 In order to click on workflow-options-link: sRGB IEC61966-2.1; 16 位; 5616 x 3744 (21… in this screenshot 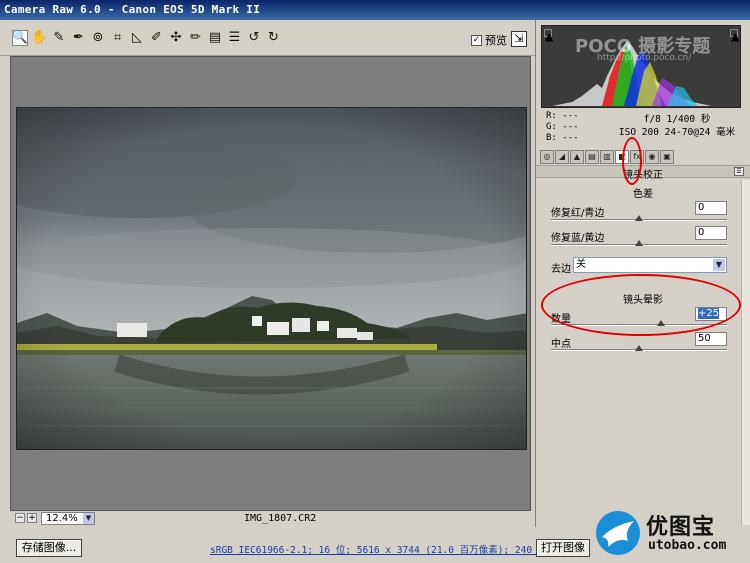, I will do `click(382, 549)`.